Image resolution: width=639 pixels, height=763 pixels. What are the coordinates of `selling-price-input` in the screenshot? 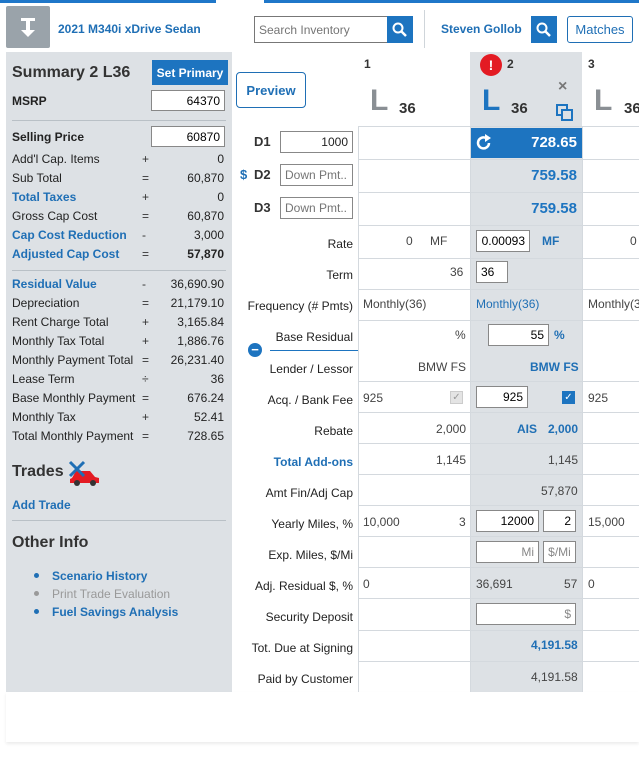 It's located at (188, 136).